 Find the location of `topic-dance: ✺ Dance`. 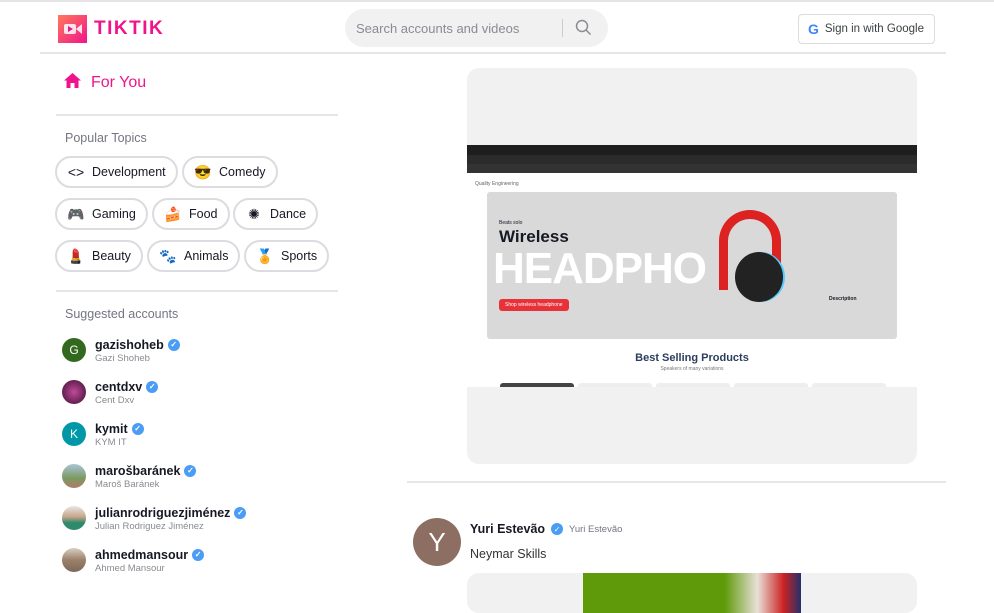

topic-dance: ✺ Dance is located at coordinates (276, 214).